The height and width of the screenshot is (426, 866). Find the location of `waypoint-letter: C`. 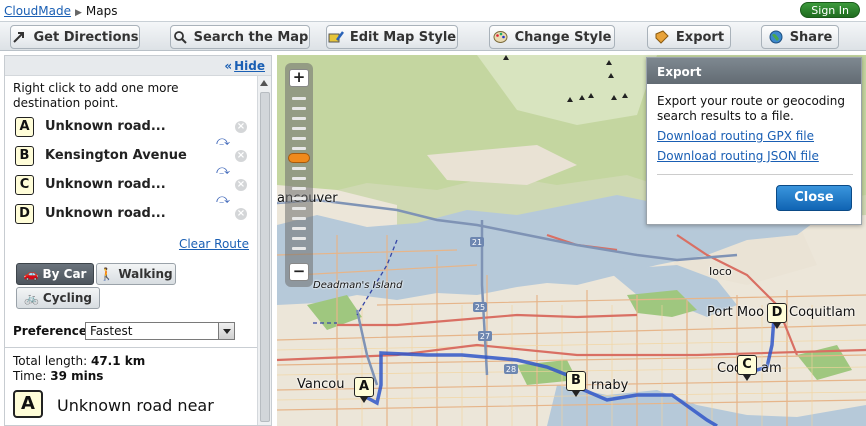

waypoint-letter: C is located at coordinates (24, 185).